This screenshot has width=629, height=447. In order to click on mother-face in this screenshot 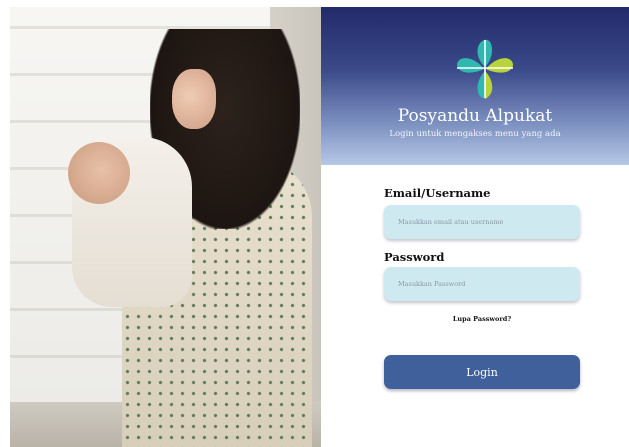, I will do `click(194, 99)`.